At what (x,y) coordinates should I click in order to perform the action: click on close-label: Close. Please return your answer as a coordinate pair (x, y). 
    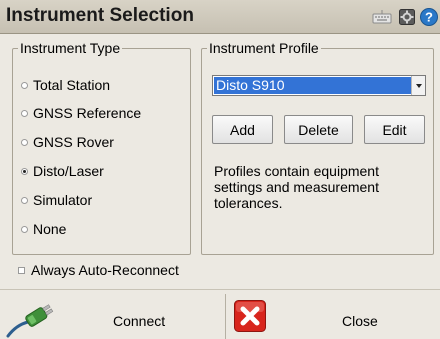
    Looking at the image, I should click on (360, 321).